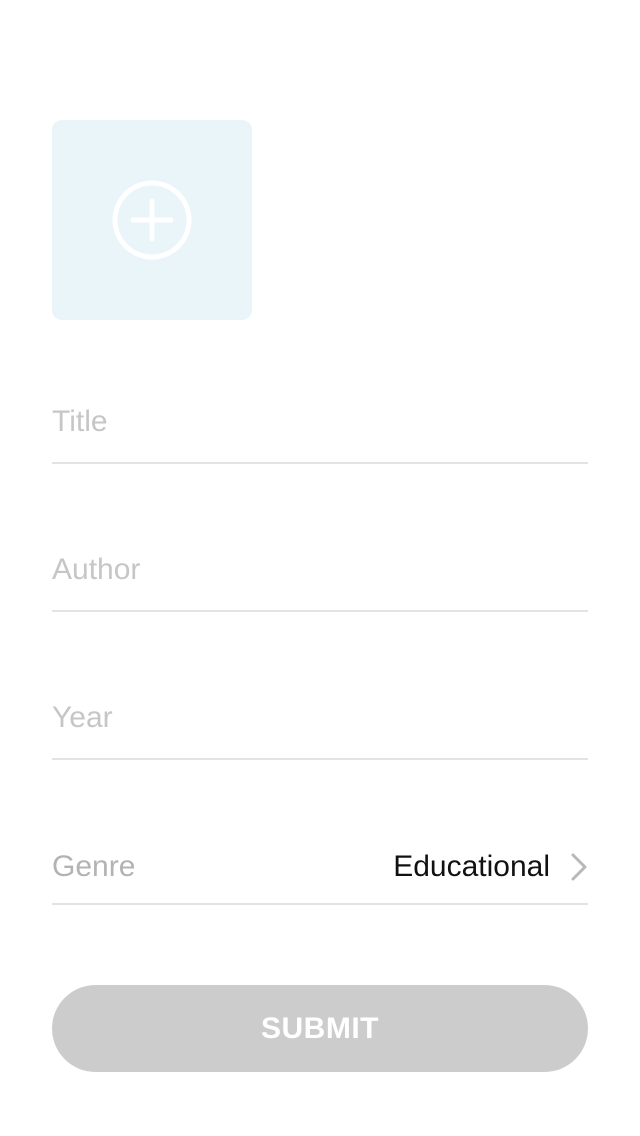  What do you see at coordinates (320, 422) in the screenshot?
I see `title-input` at bounding box center [320, 422].